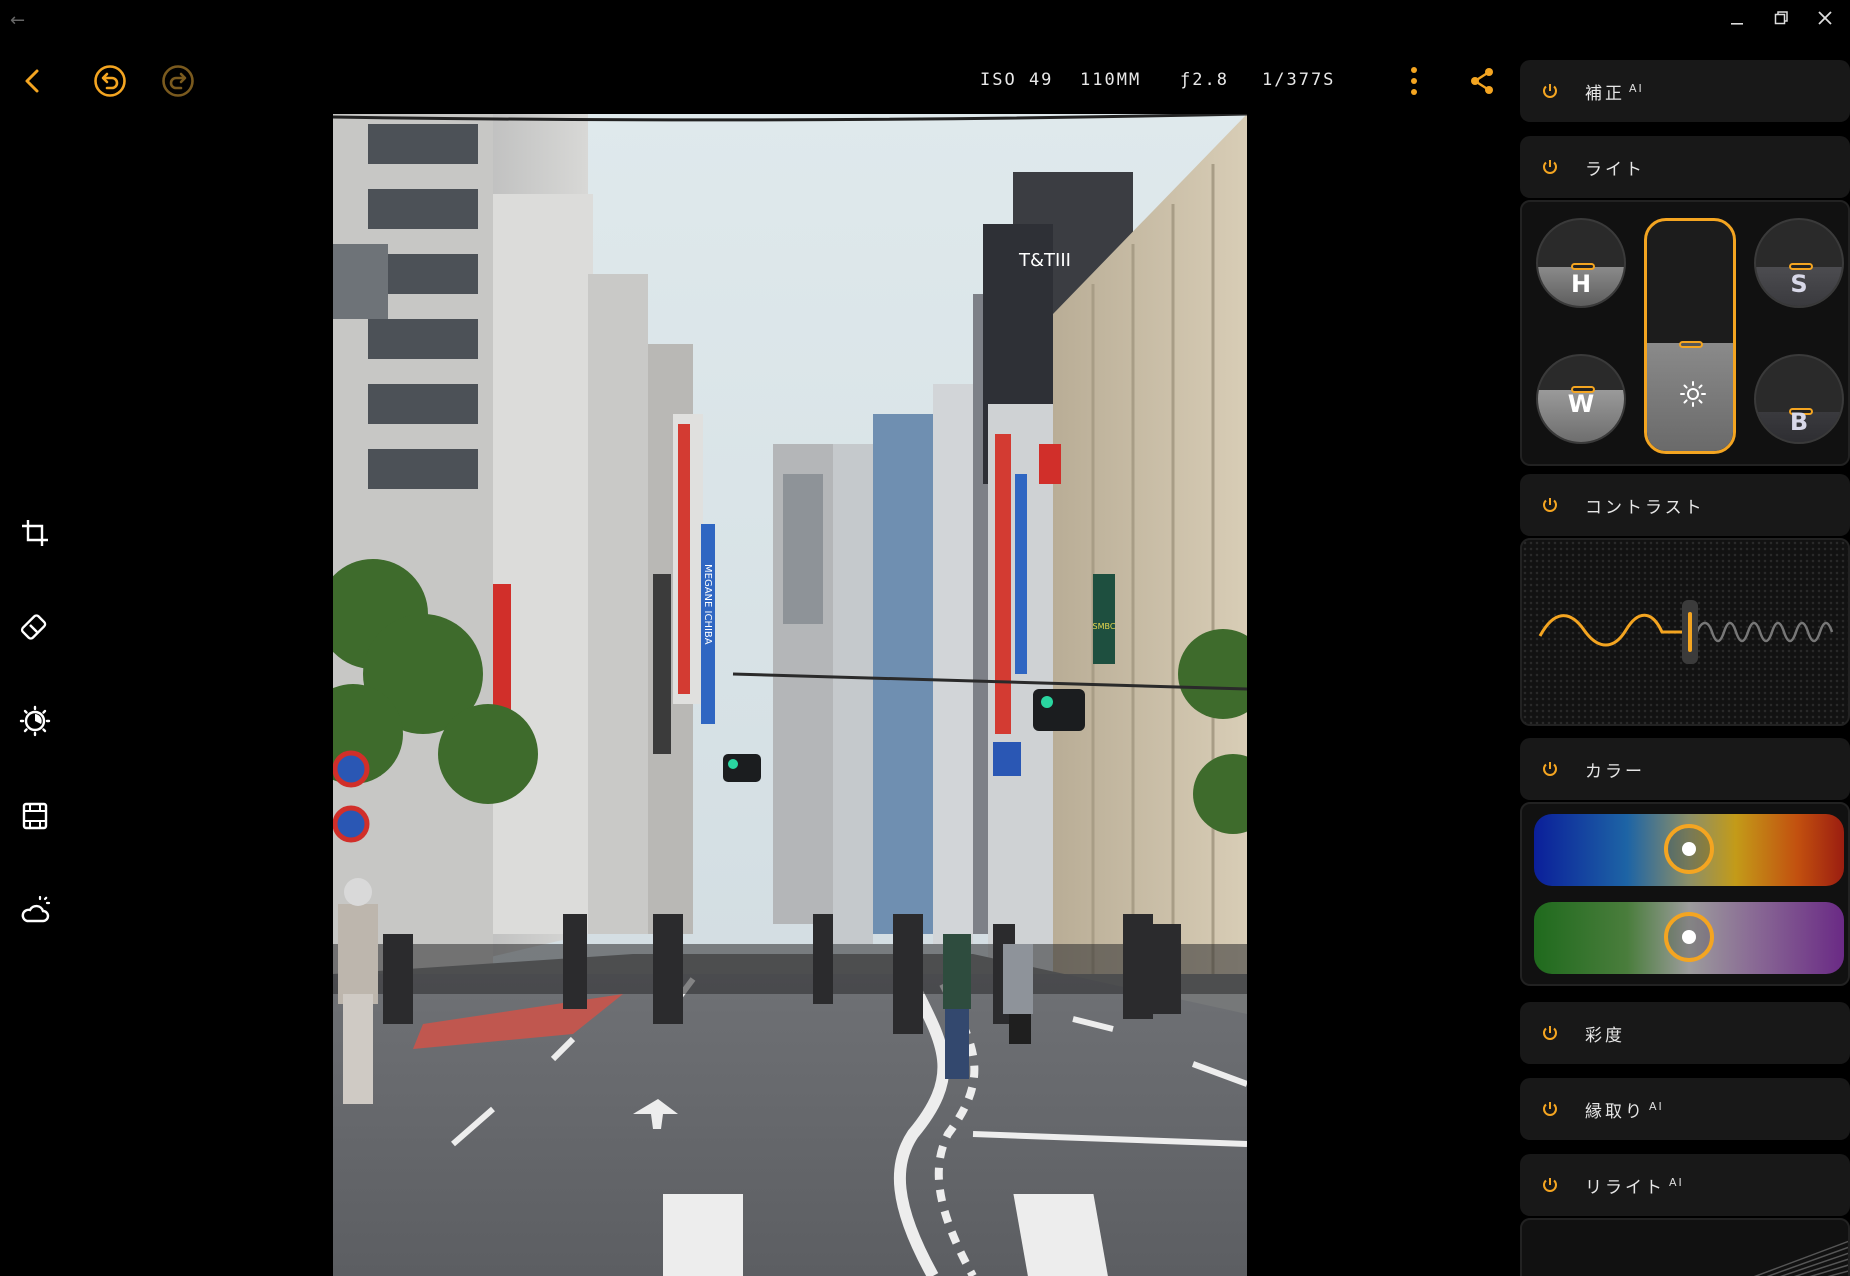  What do you see at coordinates (35, 721) in the screenshot?
I see `aperture-icon` at bounding box center [35, 721].